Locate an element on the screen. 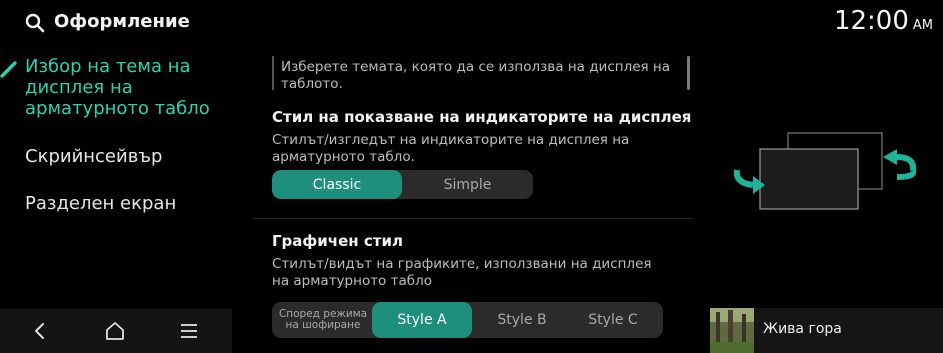 This screenshot has height=353, width=943. graphic-style-heading: Графичен стил is located at coordinates (337, 241).